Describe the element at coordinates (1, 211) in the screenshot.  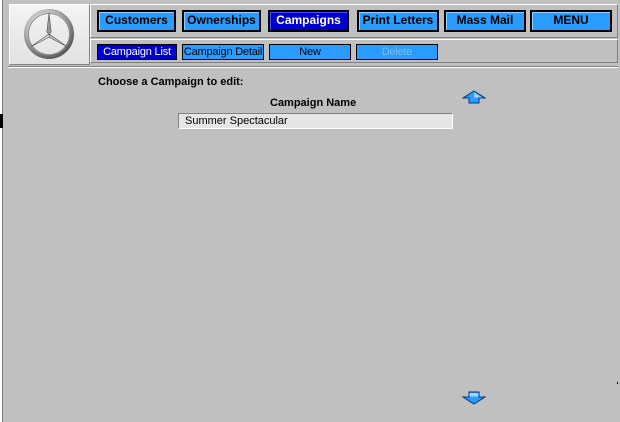
I see `window-left-edge` at that location.